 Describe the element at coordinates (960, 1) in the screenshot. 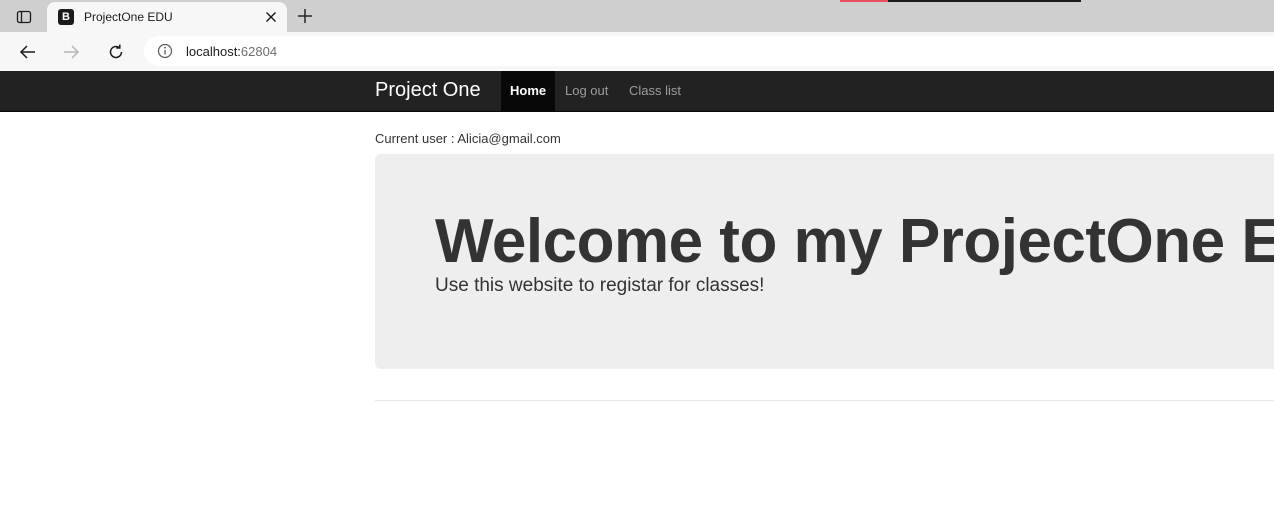

I see `media-indicator` at that location.